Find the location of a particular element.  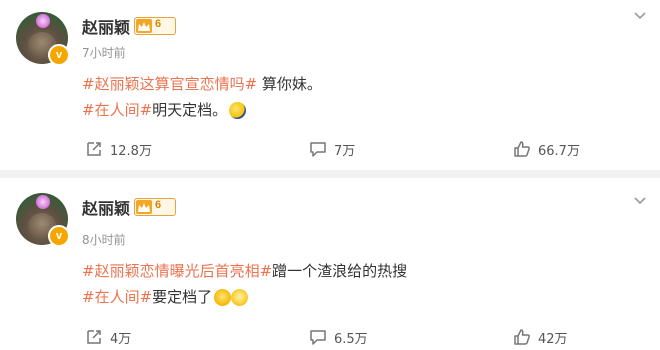

comment-button: 7万 is located at coordinates (331, 149).